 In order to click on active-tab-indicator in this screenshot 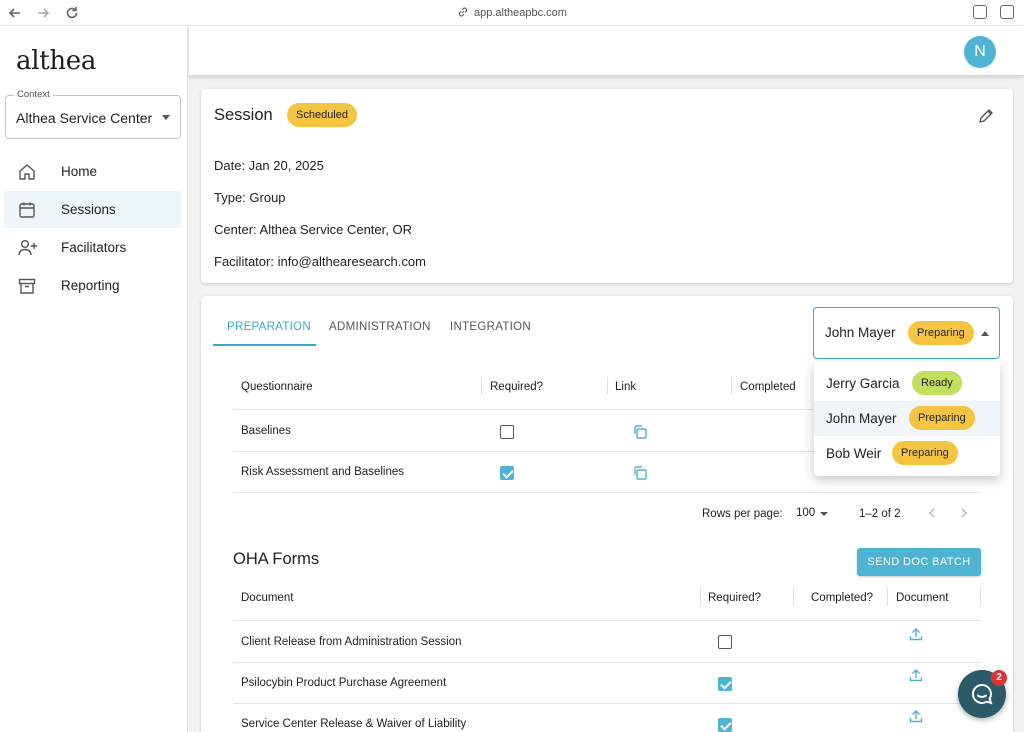, I will do `click(264, 345)`.